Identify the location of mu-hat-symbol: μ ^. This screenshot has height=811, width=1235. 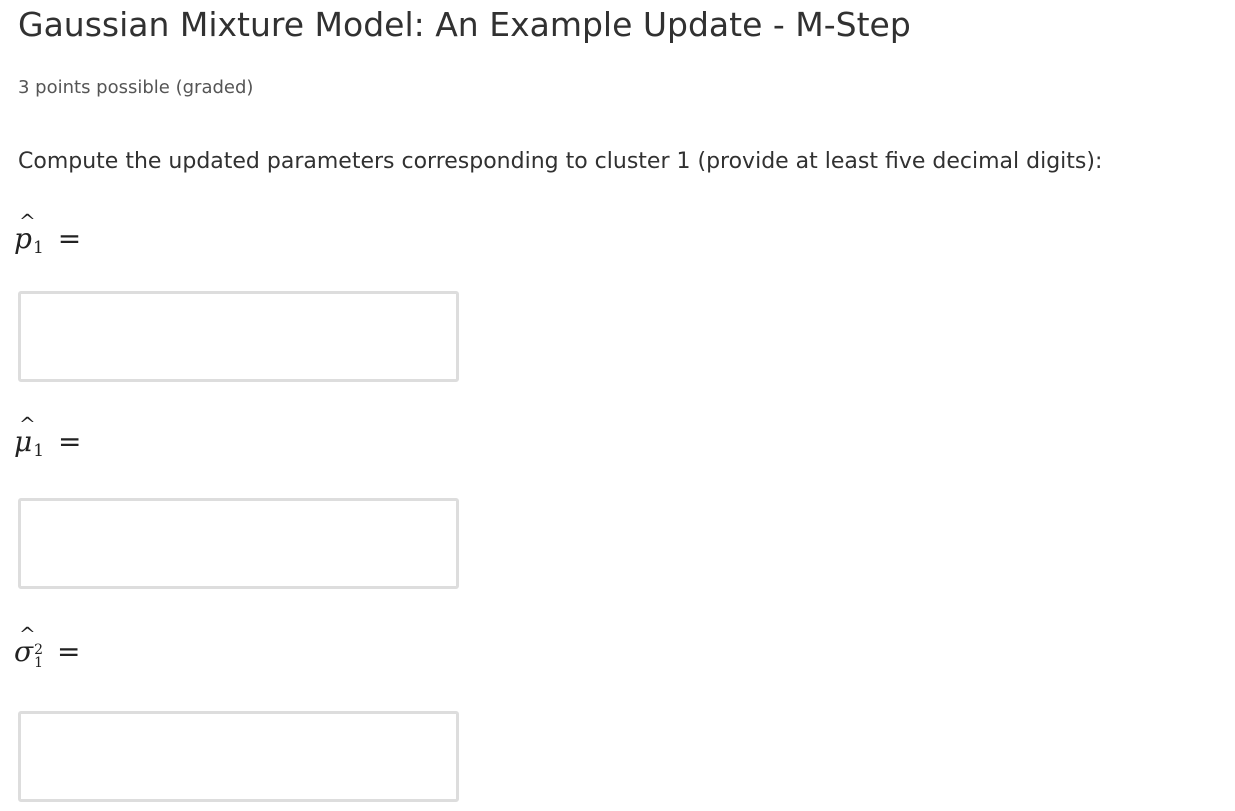
(25, 435).